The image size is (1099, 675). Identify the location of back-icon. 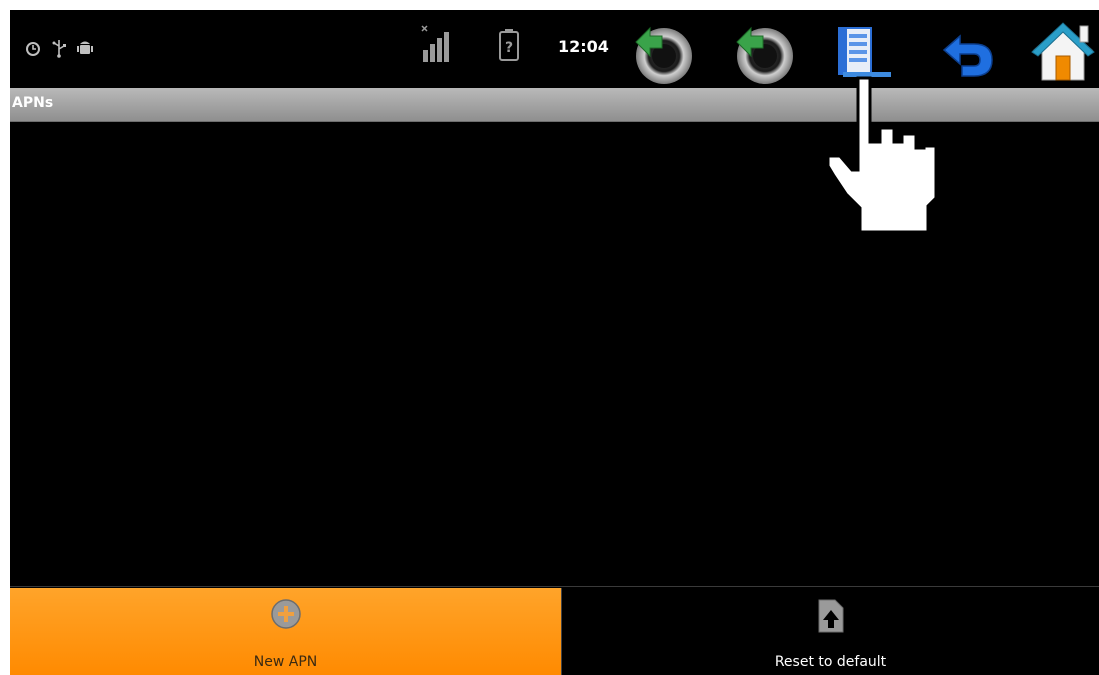
(968, 56).